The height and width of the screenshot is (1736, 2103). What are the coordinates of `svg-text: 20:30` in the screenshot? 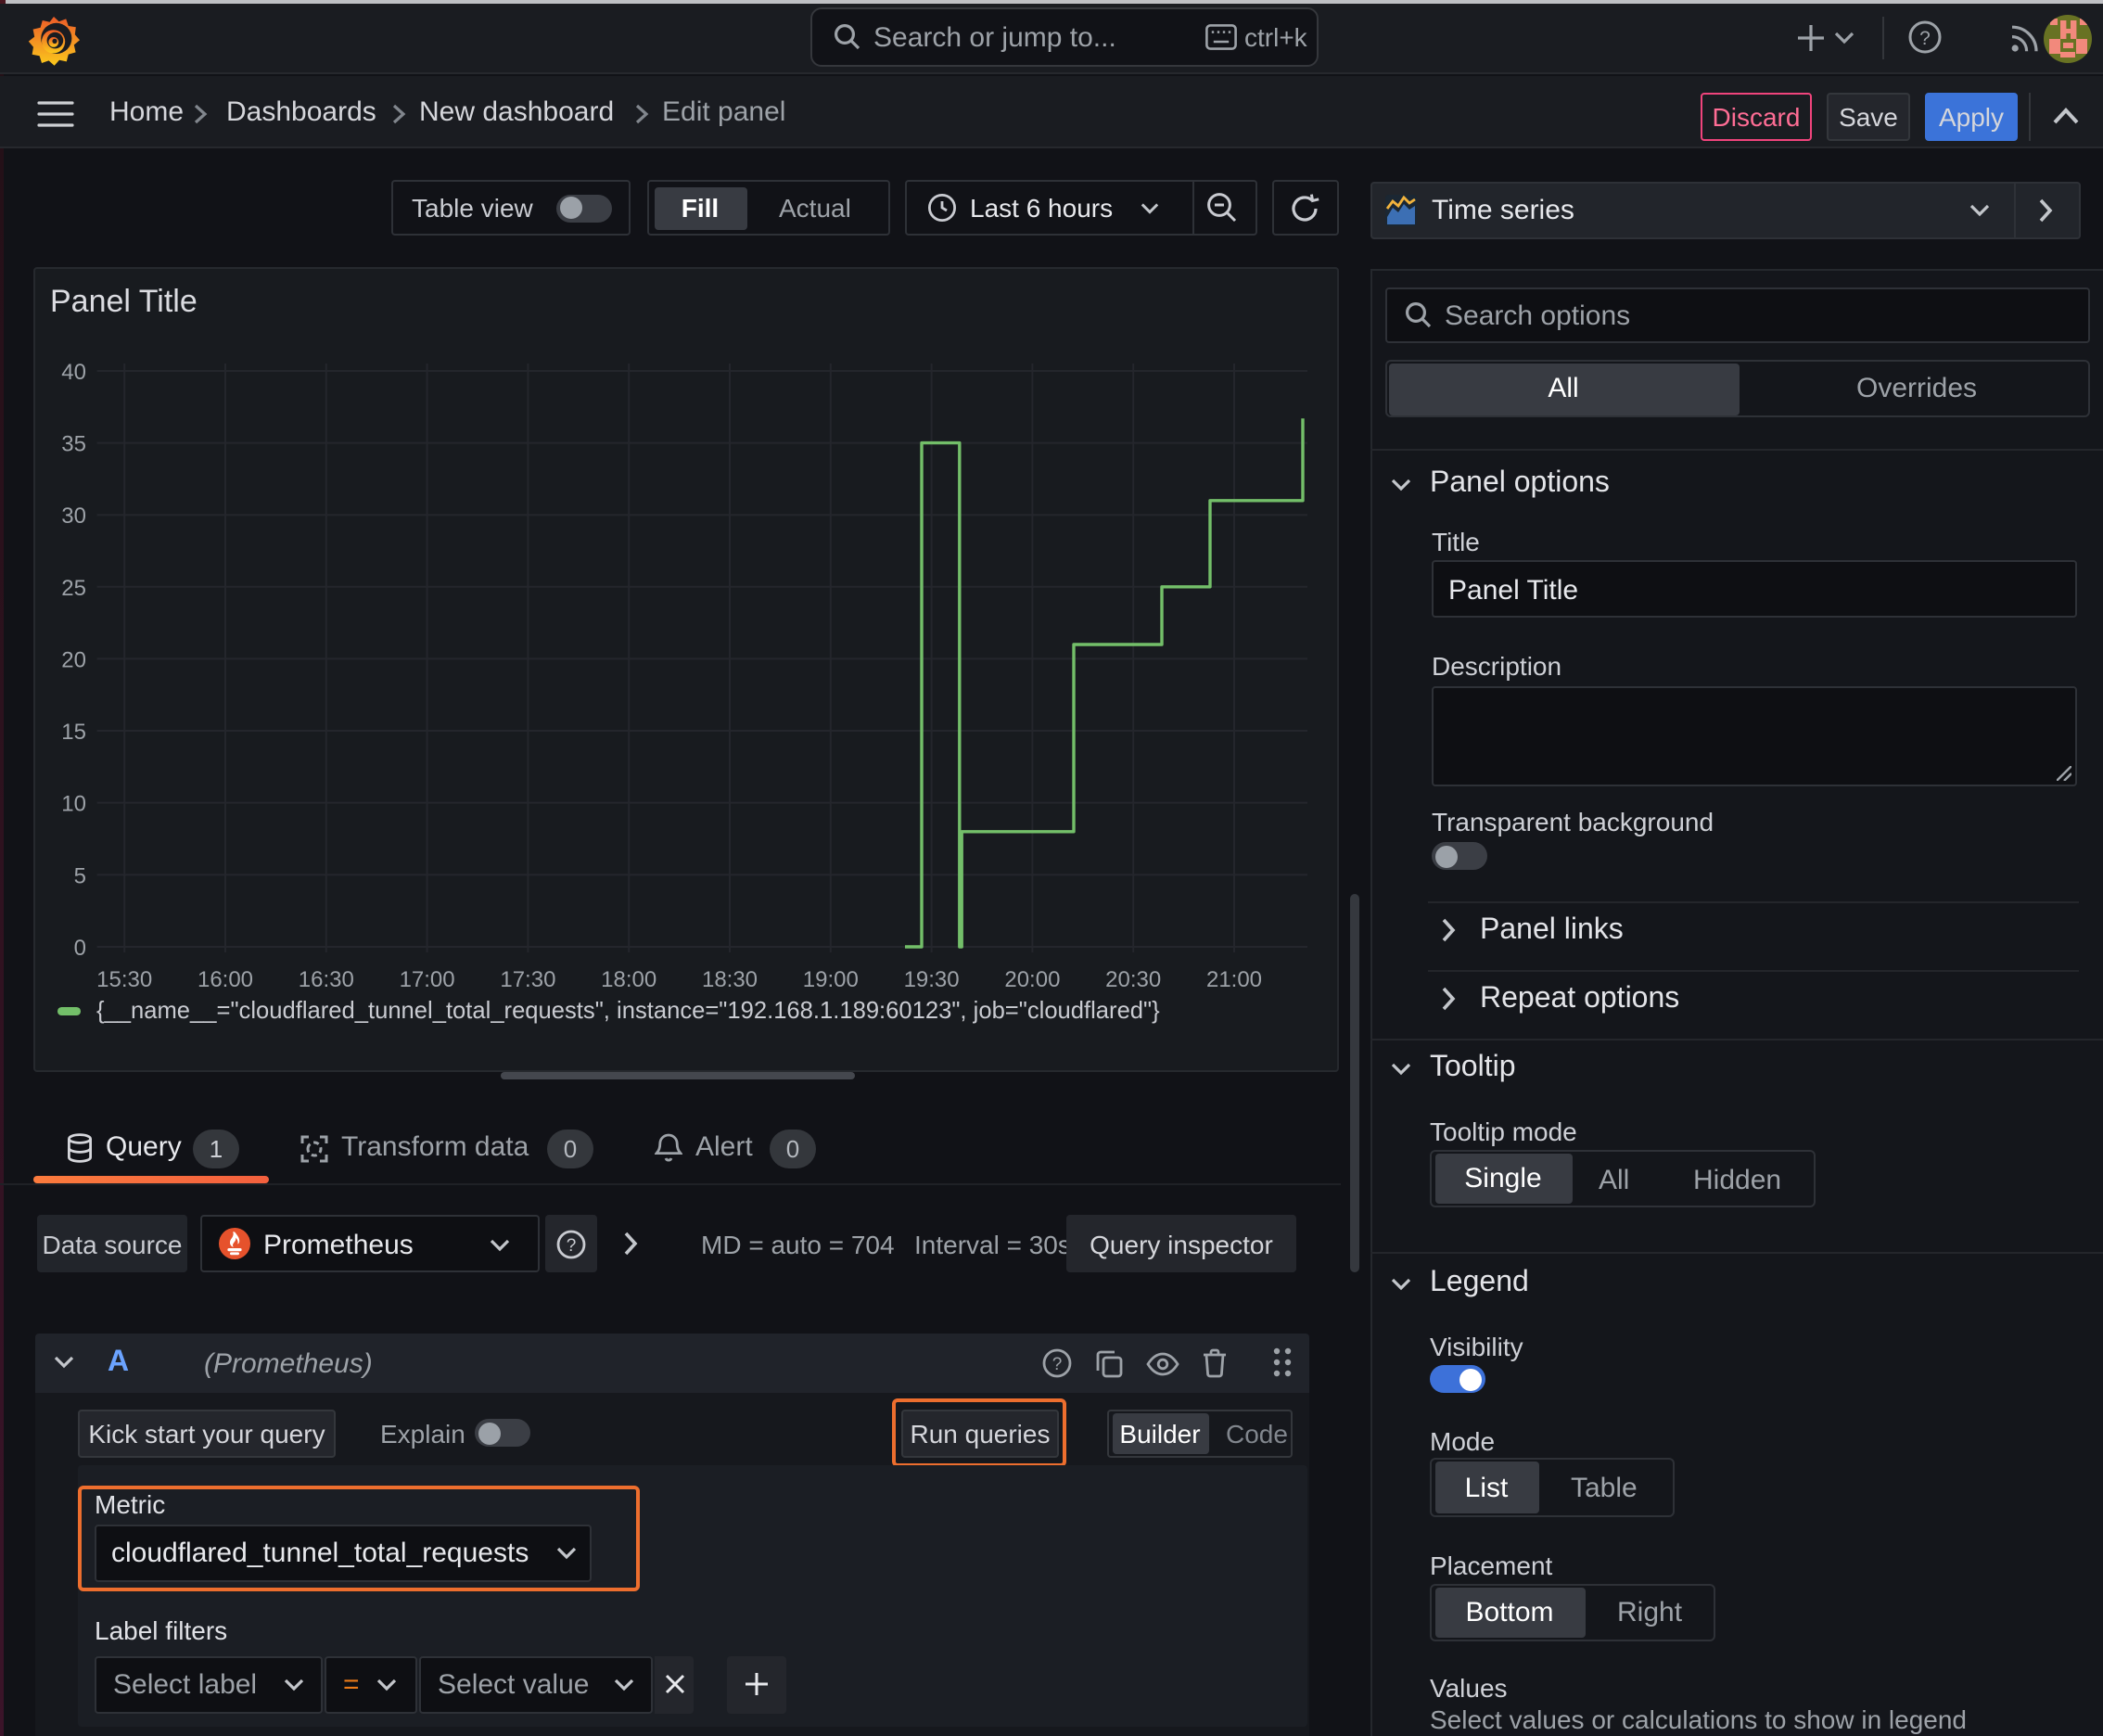 It's located at (1133, 980).